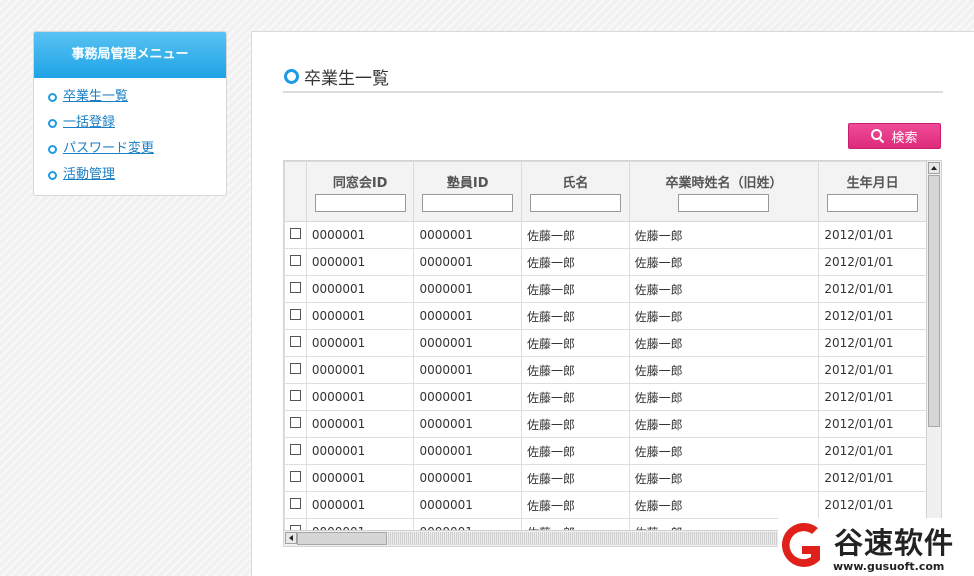  Describe the element at coordinates (872, 191) in the screenshot. I see `header-birthdate: 生年月日` at that location.